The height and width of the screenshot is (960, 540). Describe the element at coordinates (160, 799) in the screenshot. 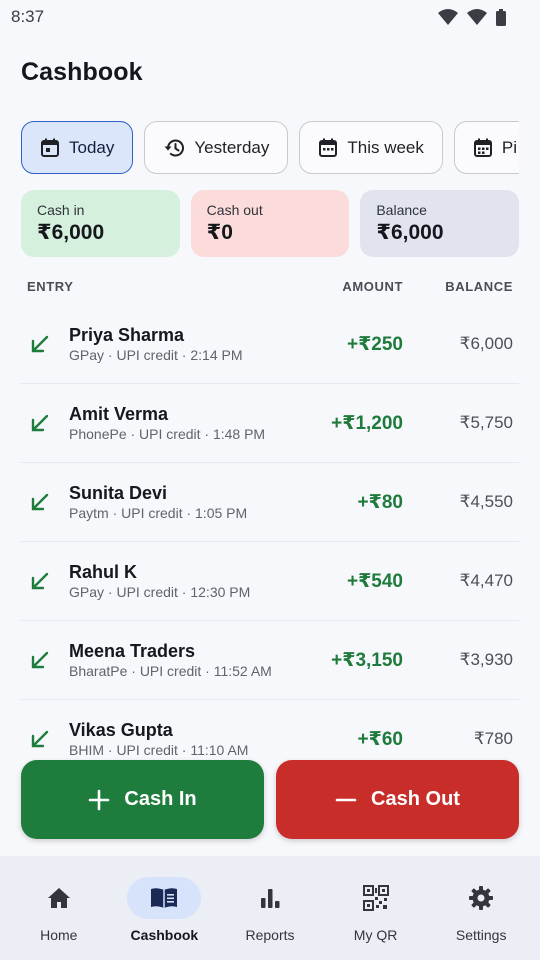

I see `cash-in-button-label: Cash In` at that location.